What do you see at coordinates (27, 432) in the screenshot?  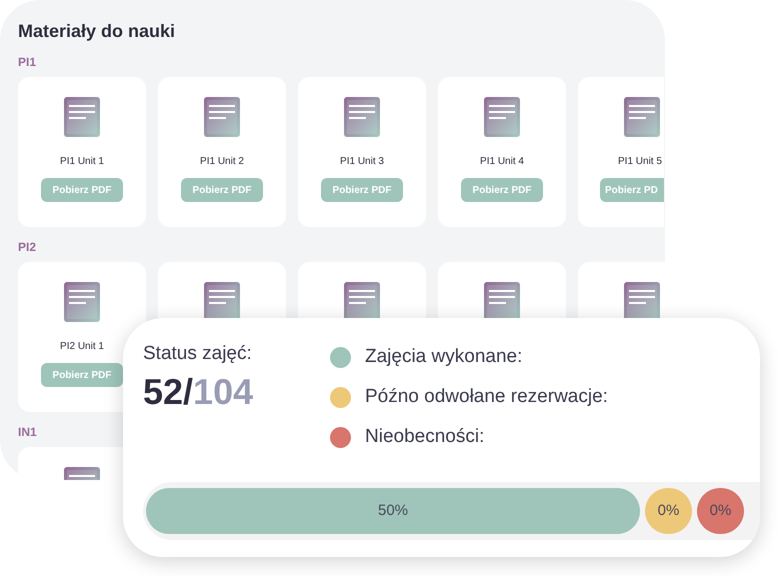 I see `section-label: IN1` at bounding box center [27, 432].